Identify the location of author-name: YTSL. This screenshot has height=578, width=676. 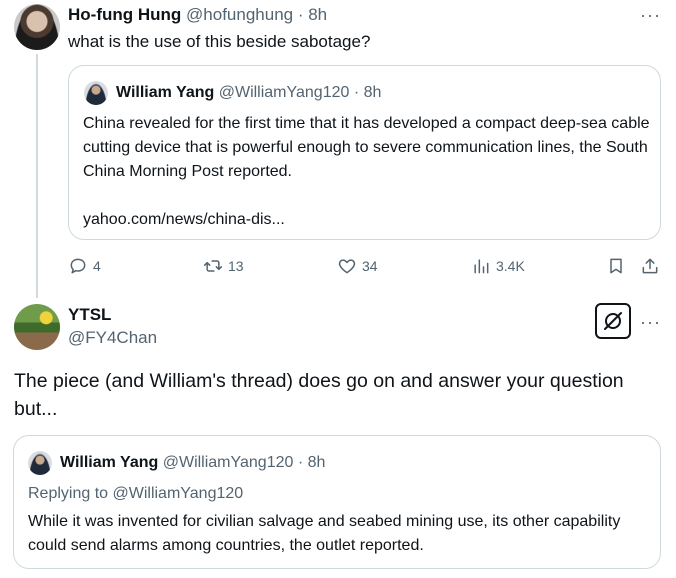
(89, 315).